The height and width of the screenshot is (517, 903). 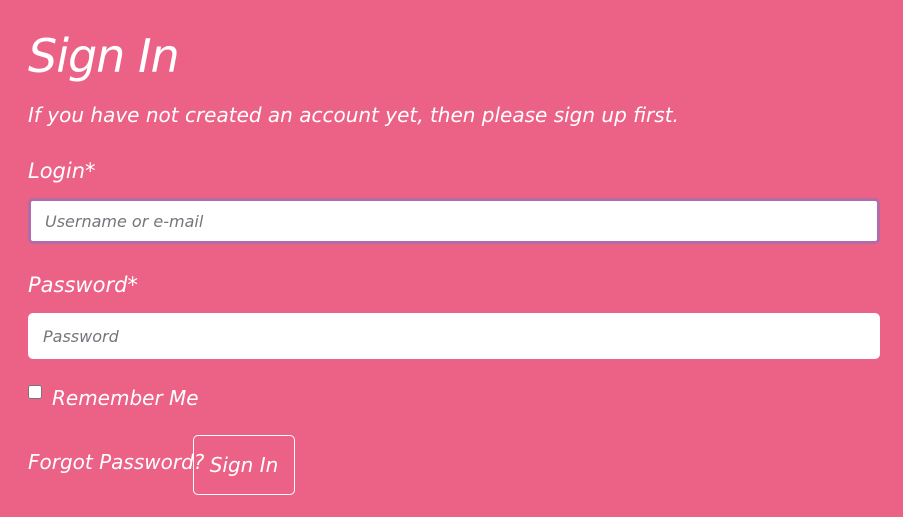 What do you see at coordinates (125, 398) in the screenshot?
I see `remember-me-label: Remember Me` at bounding box center [125, 398].